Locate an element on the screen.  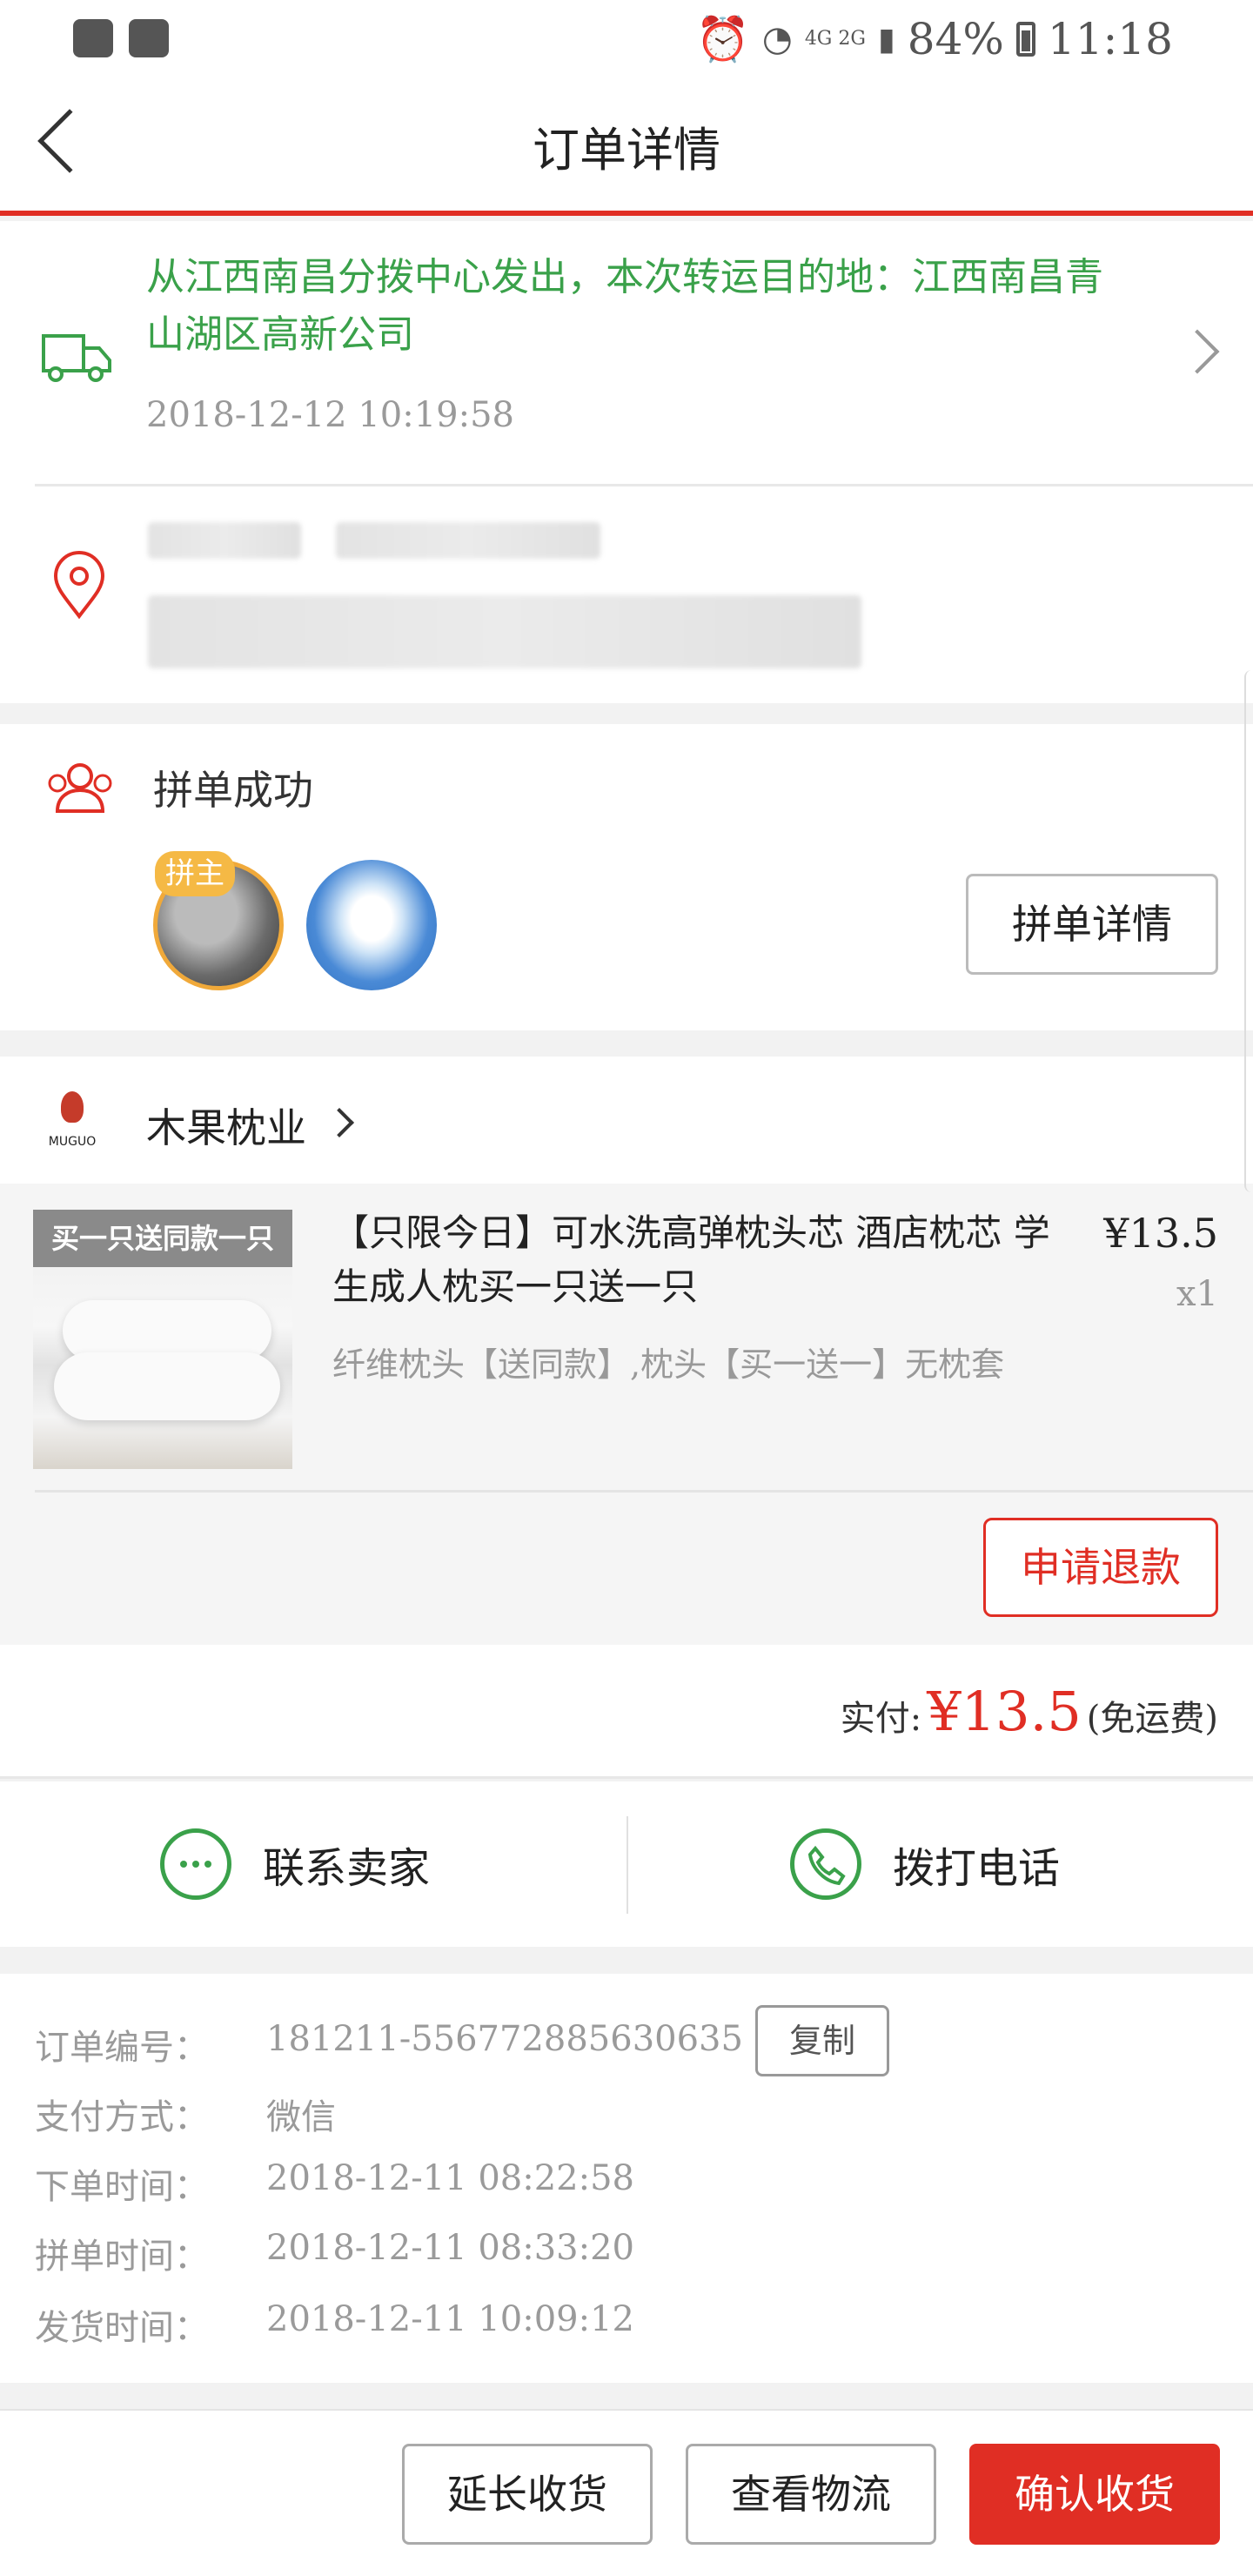
signal-icon: ▮ is located at coordinates (886, 39).